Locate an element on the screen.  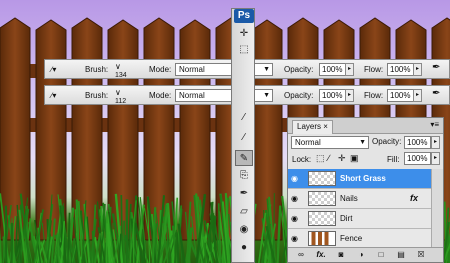
photoshop-logo: Ps is located at coordinates (244, 16).